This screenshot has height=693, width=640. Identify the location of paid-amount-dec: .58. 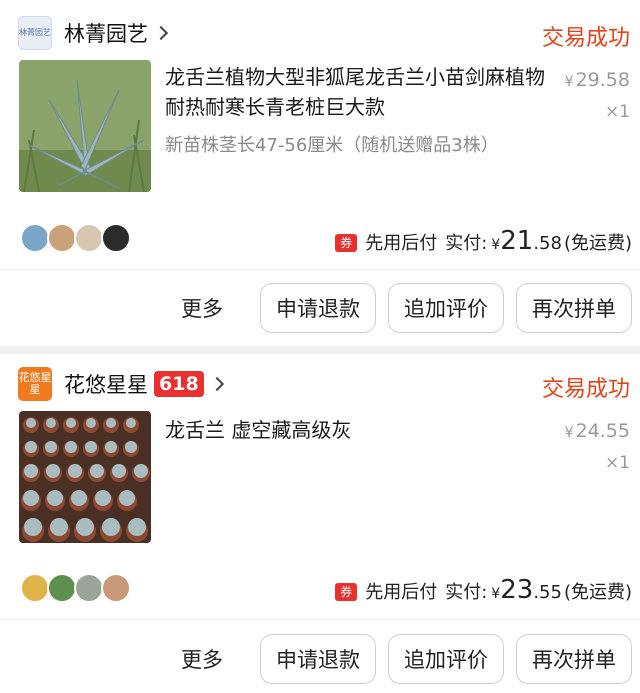
(547, 243).